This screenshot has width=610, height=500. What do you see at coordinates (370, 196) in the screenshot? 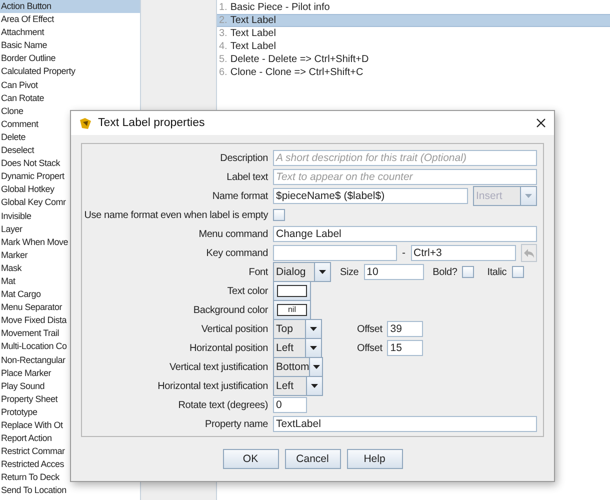
I see `text-field: $pieceName$ ($label$)` at bounding box center [370, 196].